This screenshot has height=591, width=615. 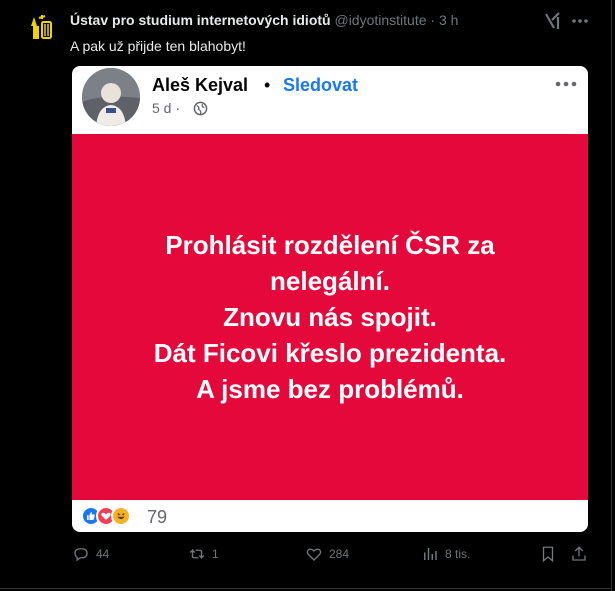 I want to click on reply-icon, so click(x=81, y=555).